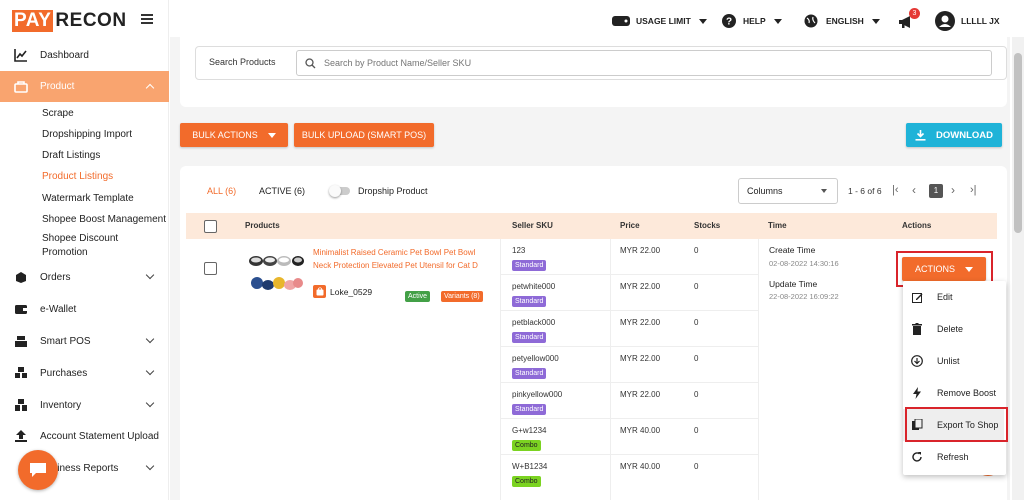 The width and height of the screenshot is (1024, 500). Describe the element at coordinates (21, 373) in the screenshot. I see `boxes-icon` at that location.